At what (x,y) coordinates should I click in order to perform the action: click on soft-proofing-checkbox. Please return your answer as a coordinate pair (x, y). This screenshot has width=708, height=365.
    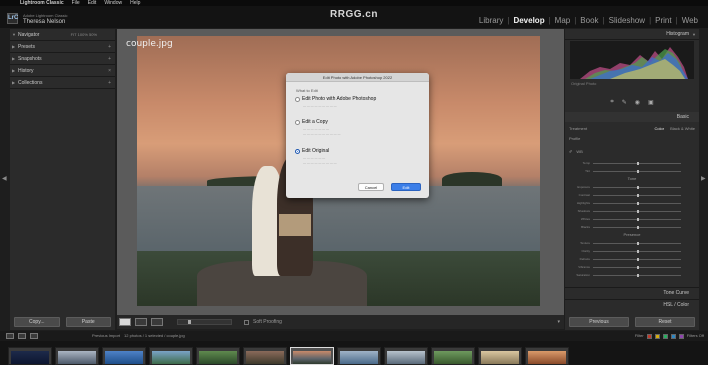
    Looking at the image, I should click on (246, 322).